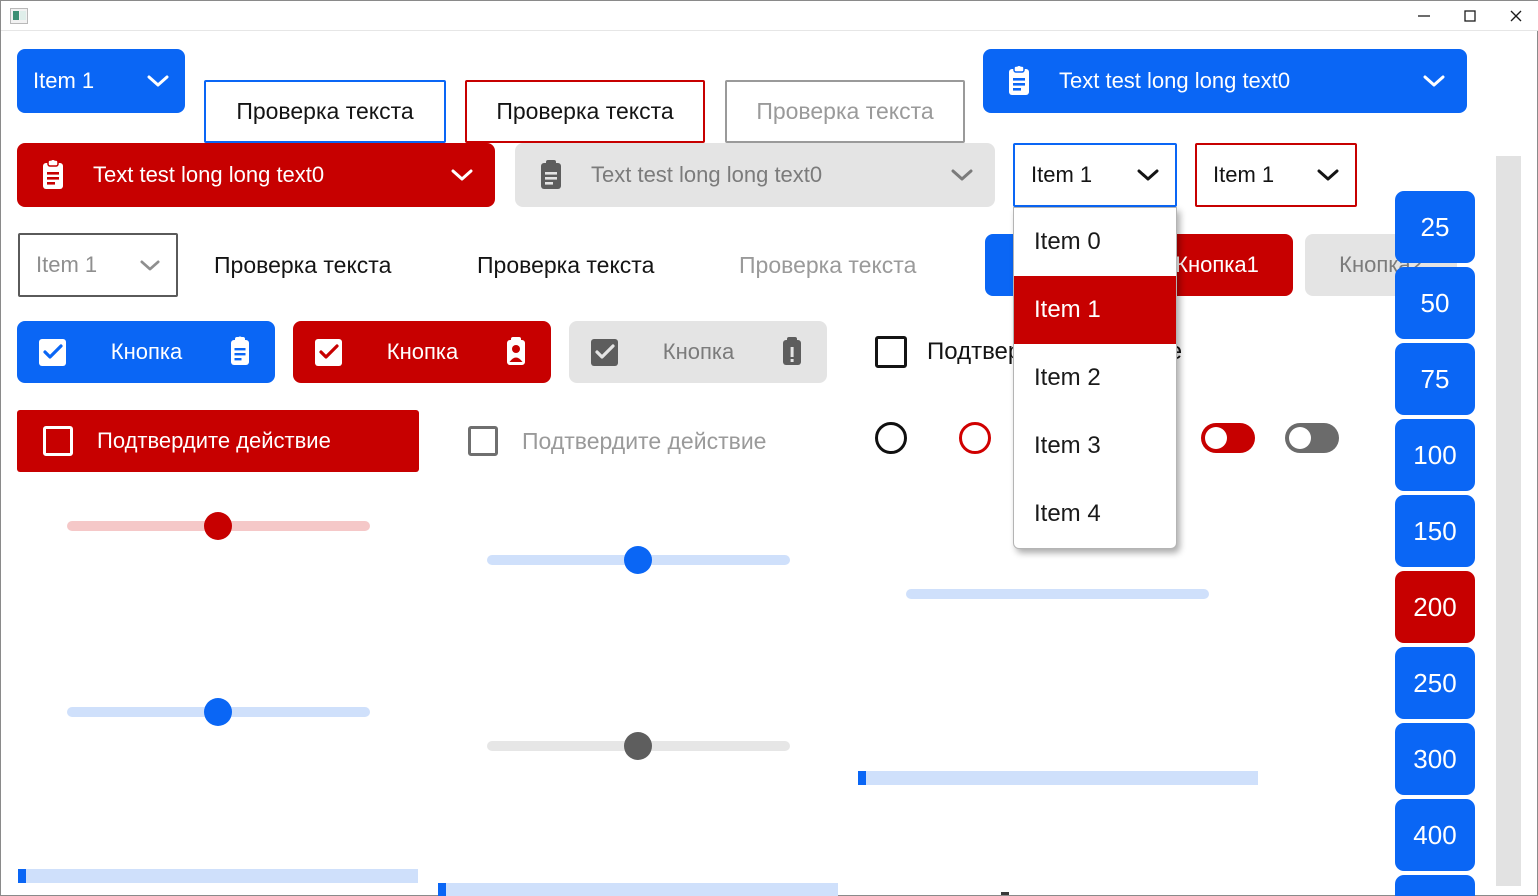  Describe the element at coordinates (1244, 174) in the screenshot. I see `dropdown-item1-outline-red-label: Item 1` at that location.